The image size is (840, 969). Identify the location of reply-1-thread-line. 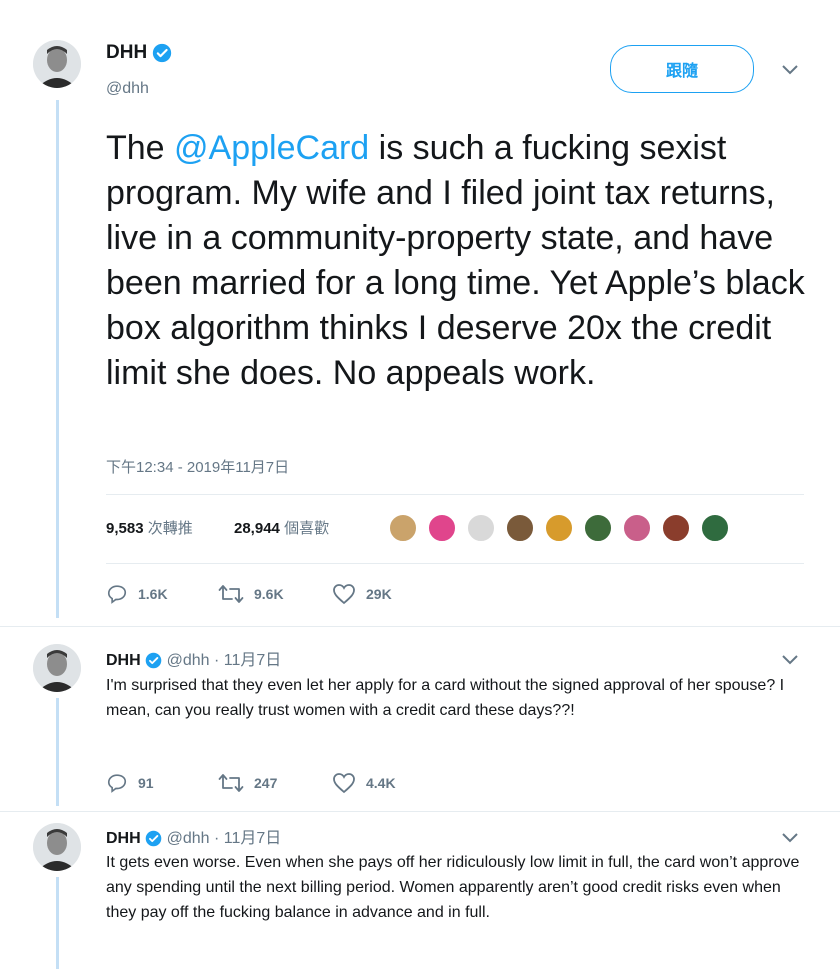
(57, 752).